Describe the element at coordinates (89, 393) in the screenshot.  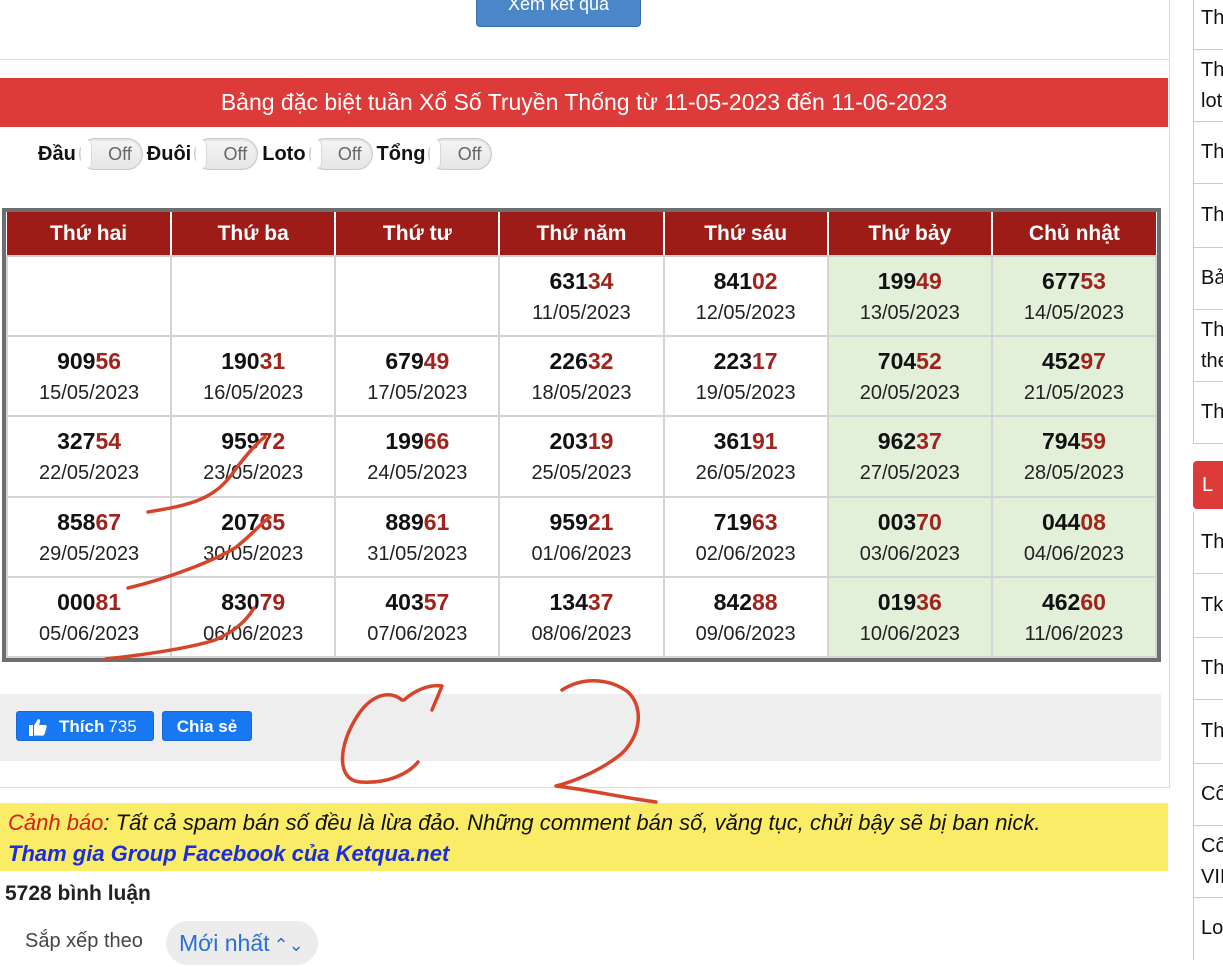
I see `draw-date: 15/05/2023` at that location.